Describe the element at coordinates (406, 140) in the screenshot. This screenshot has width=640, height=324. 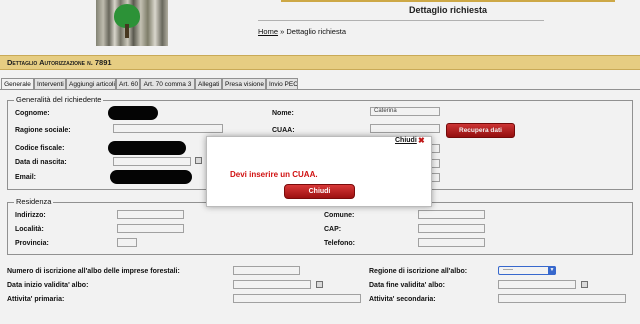
I see `dialog-close-link: Chiudi` at that location.